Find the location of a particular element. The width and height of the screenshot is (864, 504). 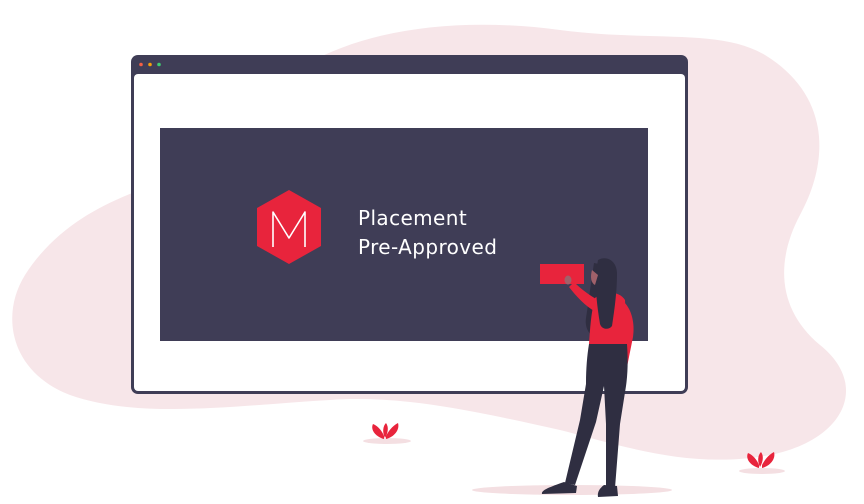

red-note-card is located at coordinates (562, 274).